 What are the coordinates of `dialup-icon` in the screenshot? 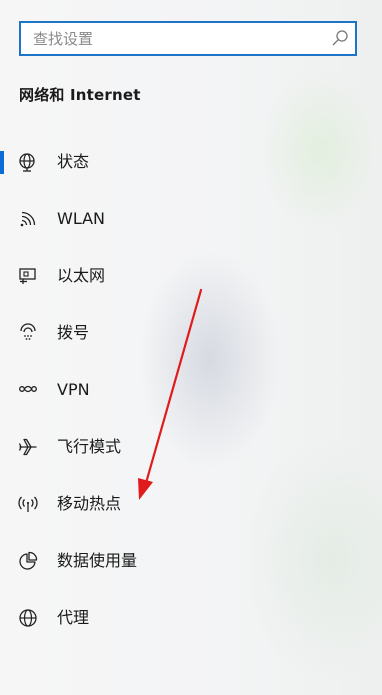 It's located at (28, 331).